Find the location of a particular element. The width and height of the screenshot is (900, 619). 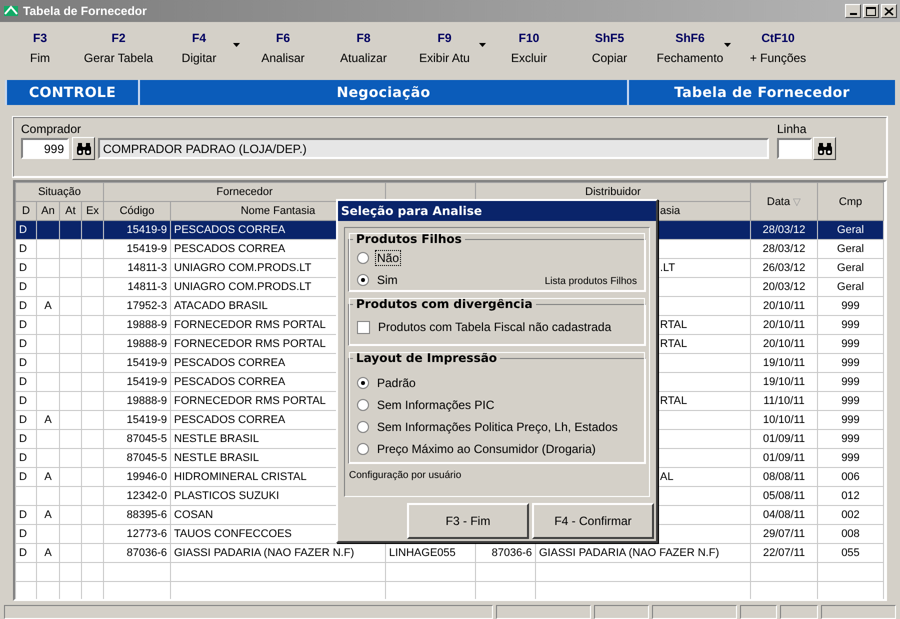

toolbar-button: F8 Atualizar is located at coordinates (363, 50).